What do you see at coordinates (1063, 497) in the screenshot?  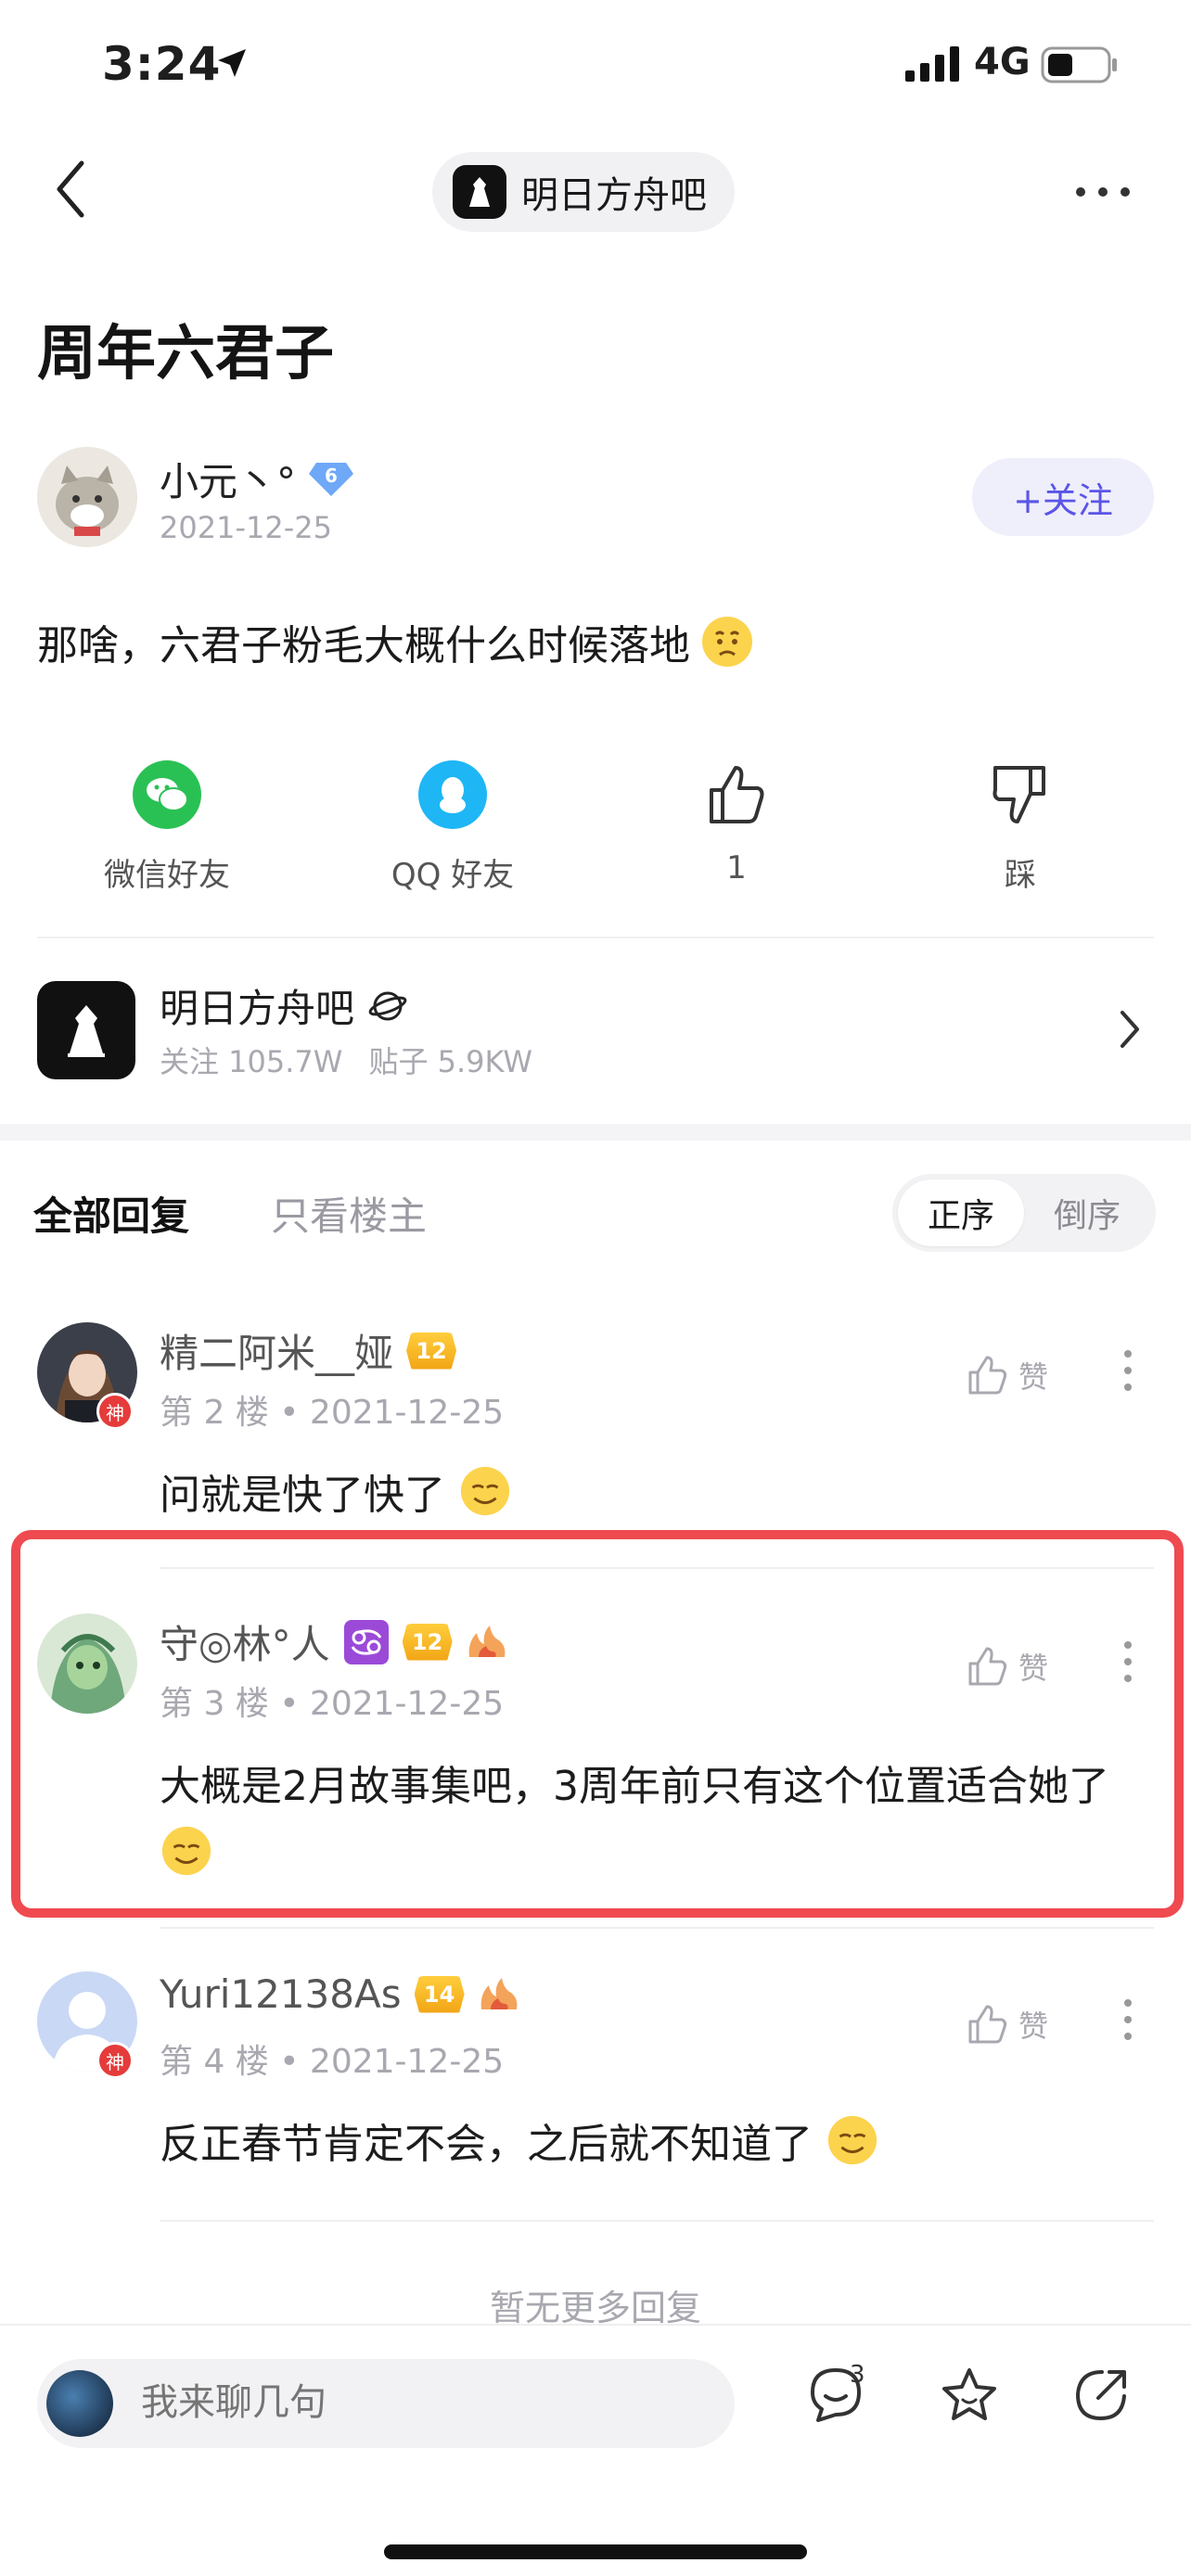 I see `follow-button: +关注` at bounding box center [1063, 497].